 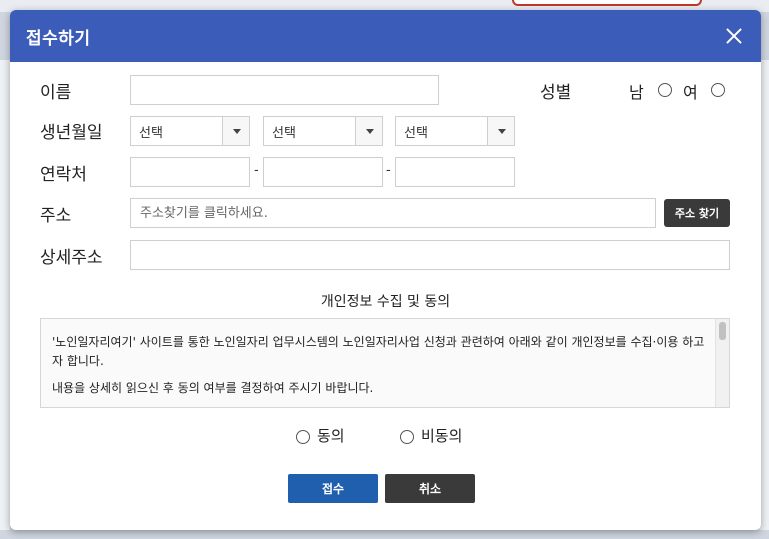 What do you see at coordinates (190, 172) in the screenshot?
I see `contact-part1-input` at bounding box center [190, 172].